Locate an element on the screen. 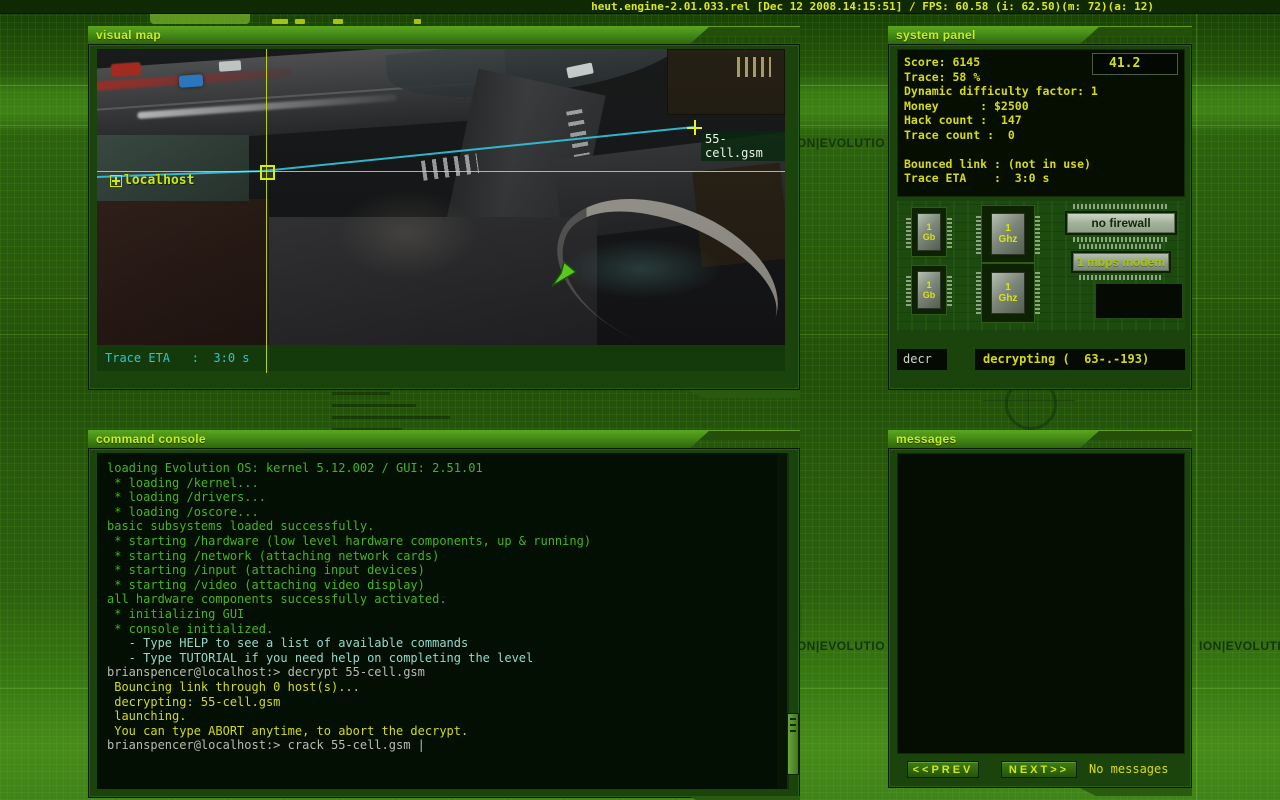 This screenshot has width=1280, height=800. localhost-label: localhost is located at coordinates (159, 180).